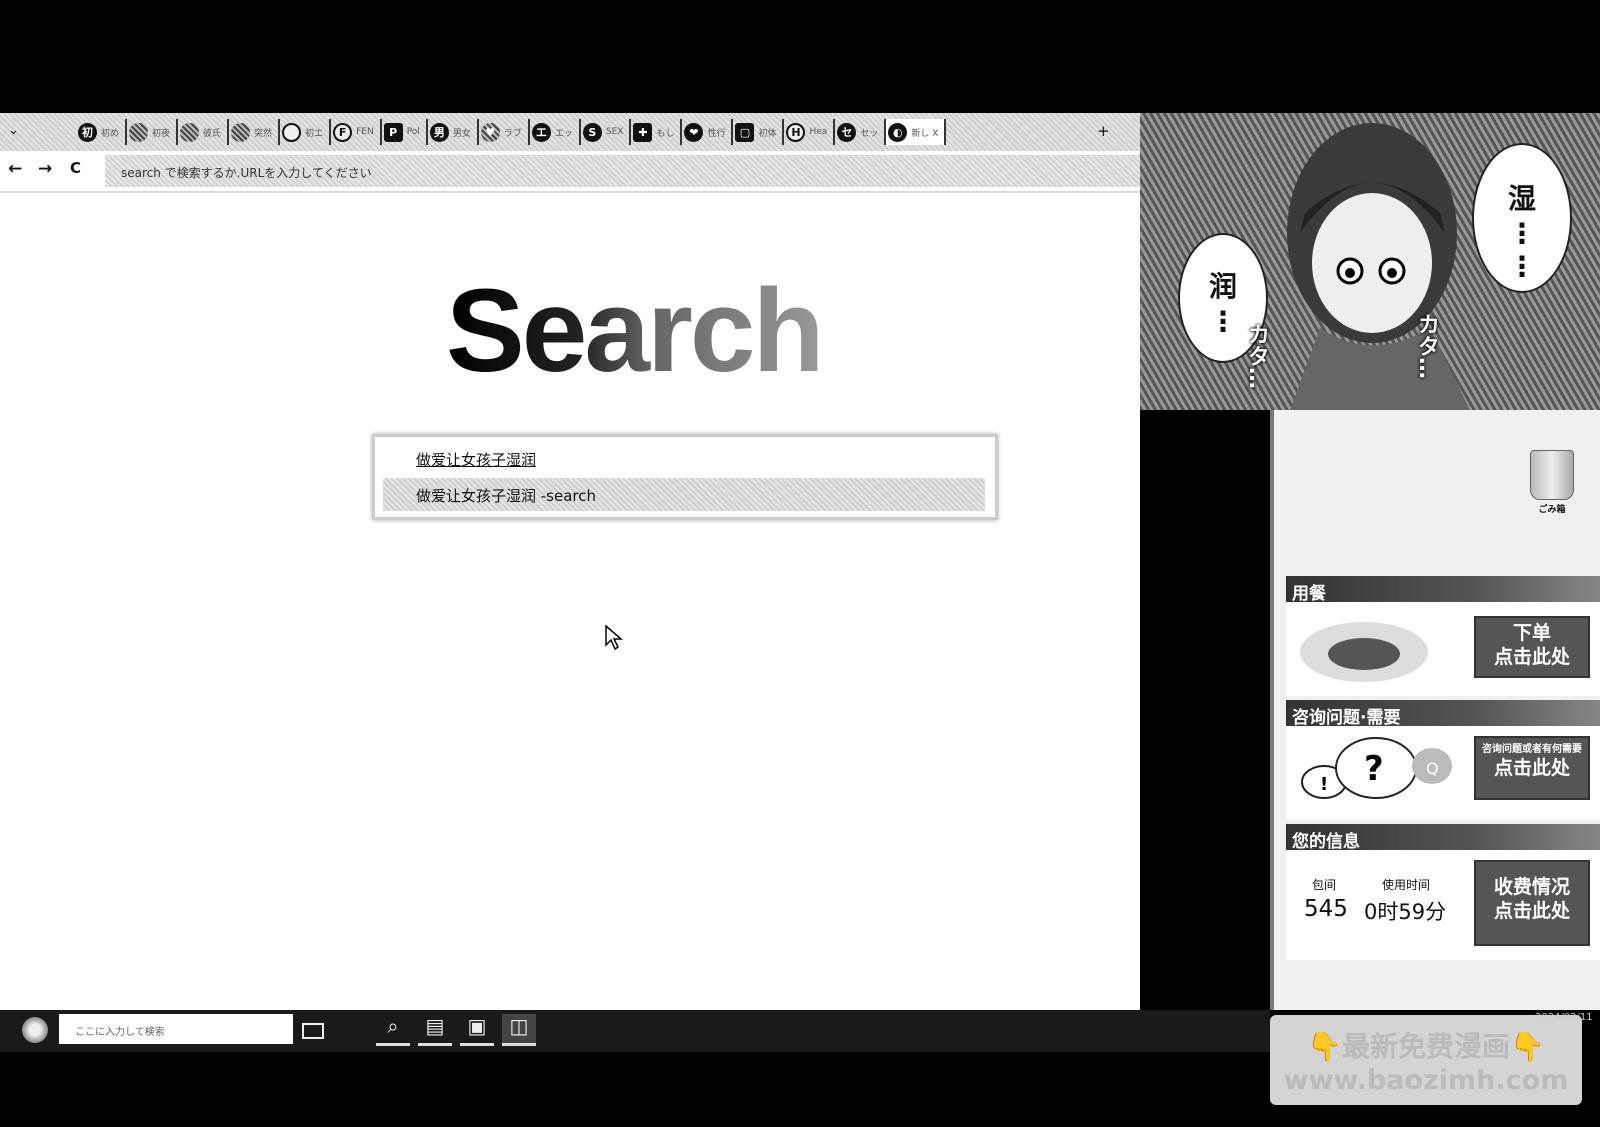 Image resolution: width=1600 pixels, height=1127 pixels. What do you see at coordinates (314, 133) in the screenshot?
I see `tab-label: 初エ` at bounding box center [314, 133].